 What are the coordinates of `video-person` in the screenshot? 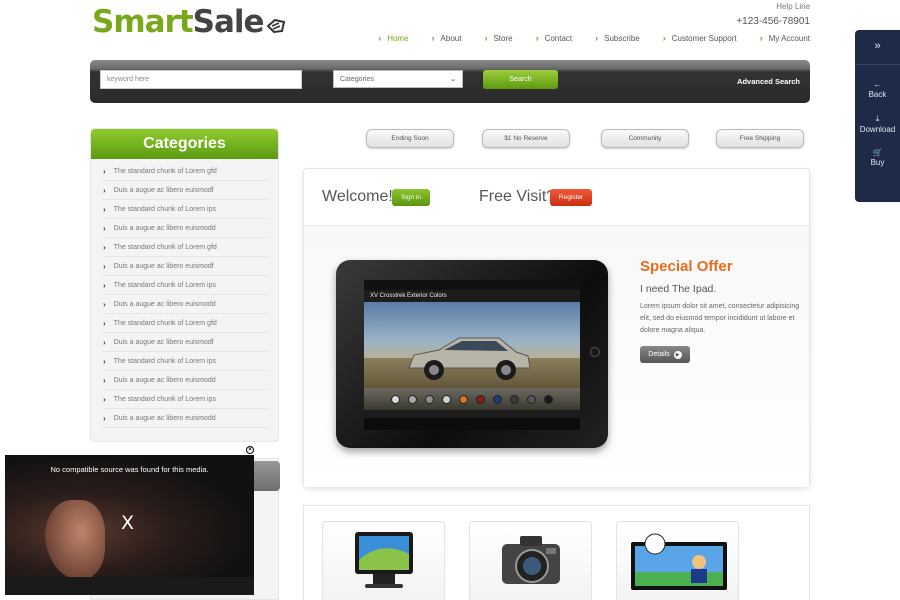 It's located at (75, 540).